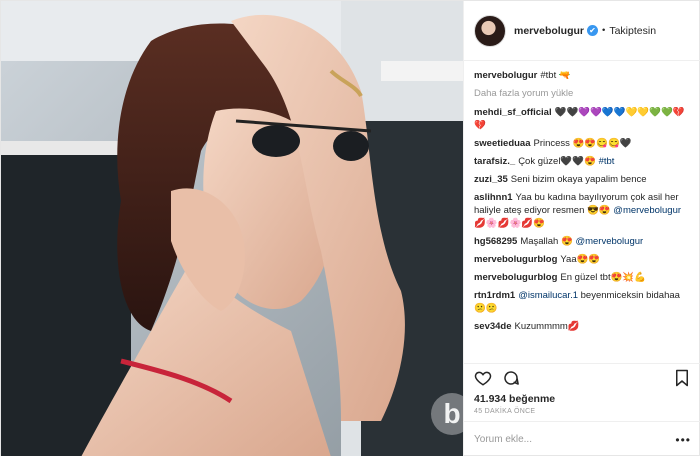 The image size is (700, 456). What do you see at coordinates (683, 440) in the screenshot?
I see `more-options-icon: •••` at bounding box center [683, 440].